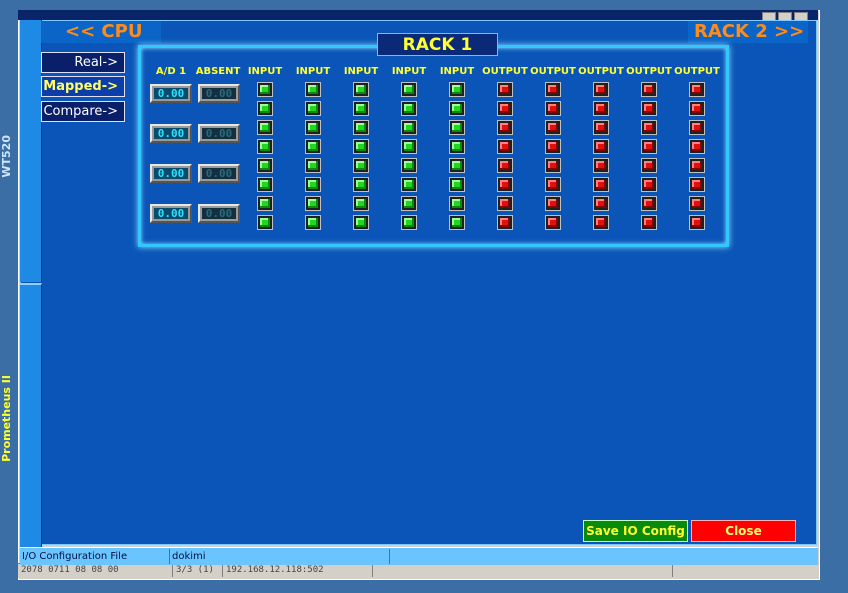  Describe the element at coordinates (31, 151) in the screenshot. I see `tab-wt520` at that location.